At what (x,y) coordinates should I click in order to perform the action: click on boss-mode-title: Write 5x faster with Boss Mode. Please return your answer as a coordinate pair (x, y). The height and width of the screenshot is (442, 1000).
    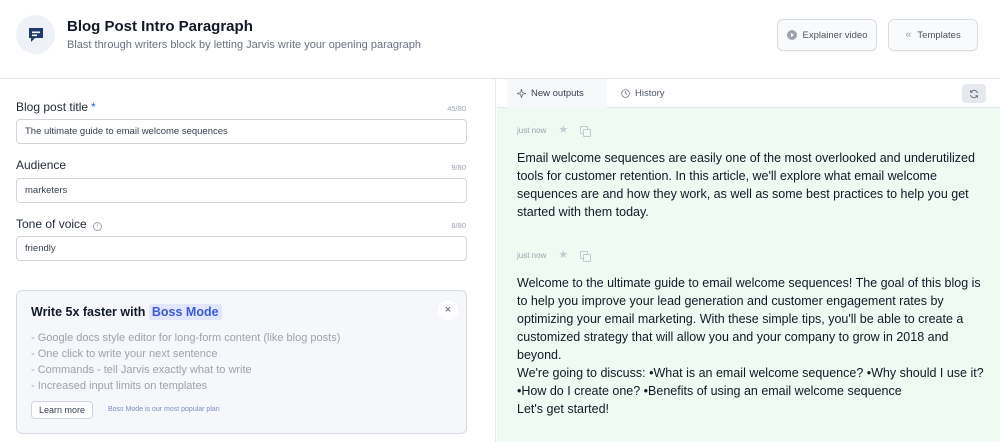
    Looking at the image, I should click on (126, 312).